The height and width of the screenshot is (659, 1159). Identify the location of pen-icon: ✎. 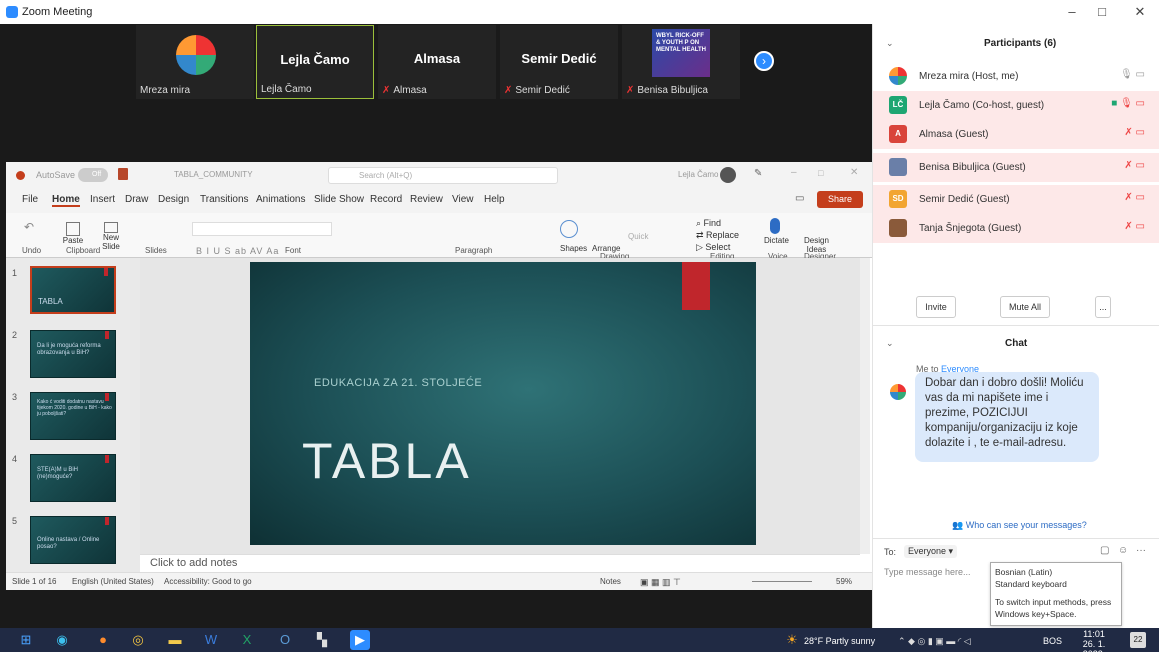
(758, 173).